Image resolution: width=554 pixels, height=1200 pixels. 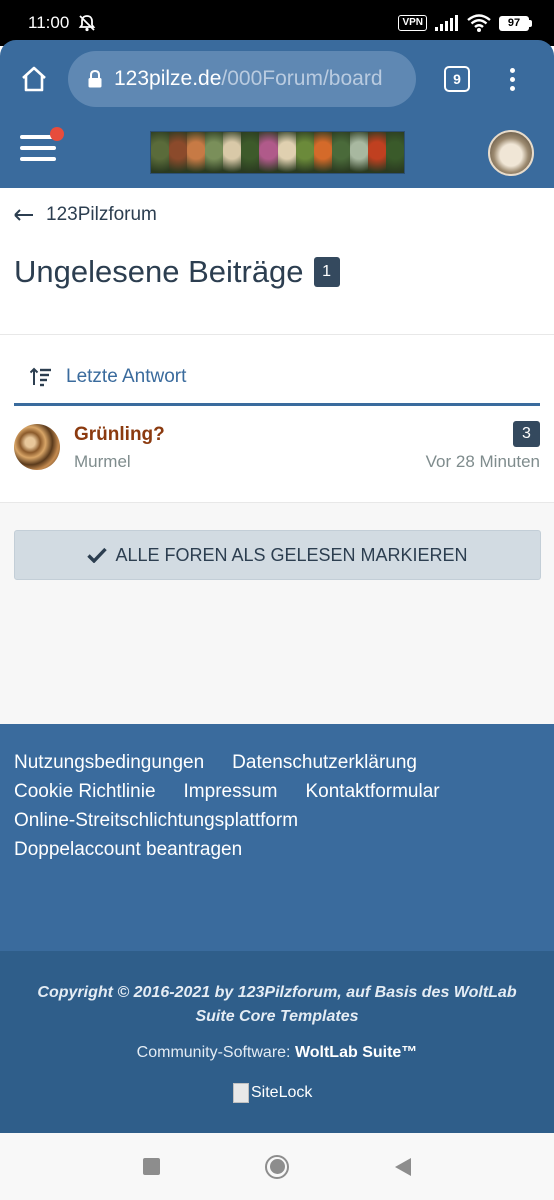 I want to click on software-link: WoltLab Suite™, so click(x=356, y=1052).